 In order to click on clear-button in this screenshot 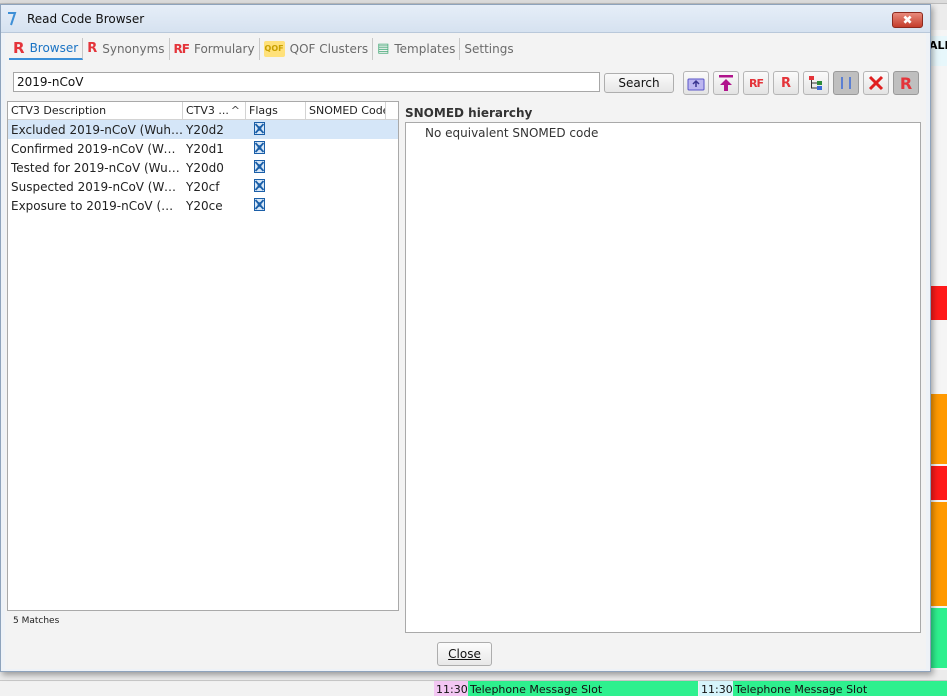, I will do `click(876, 83)`.